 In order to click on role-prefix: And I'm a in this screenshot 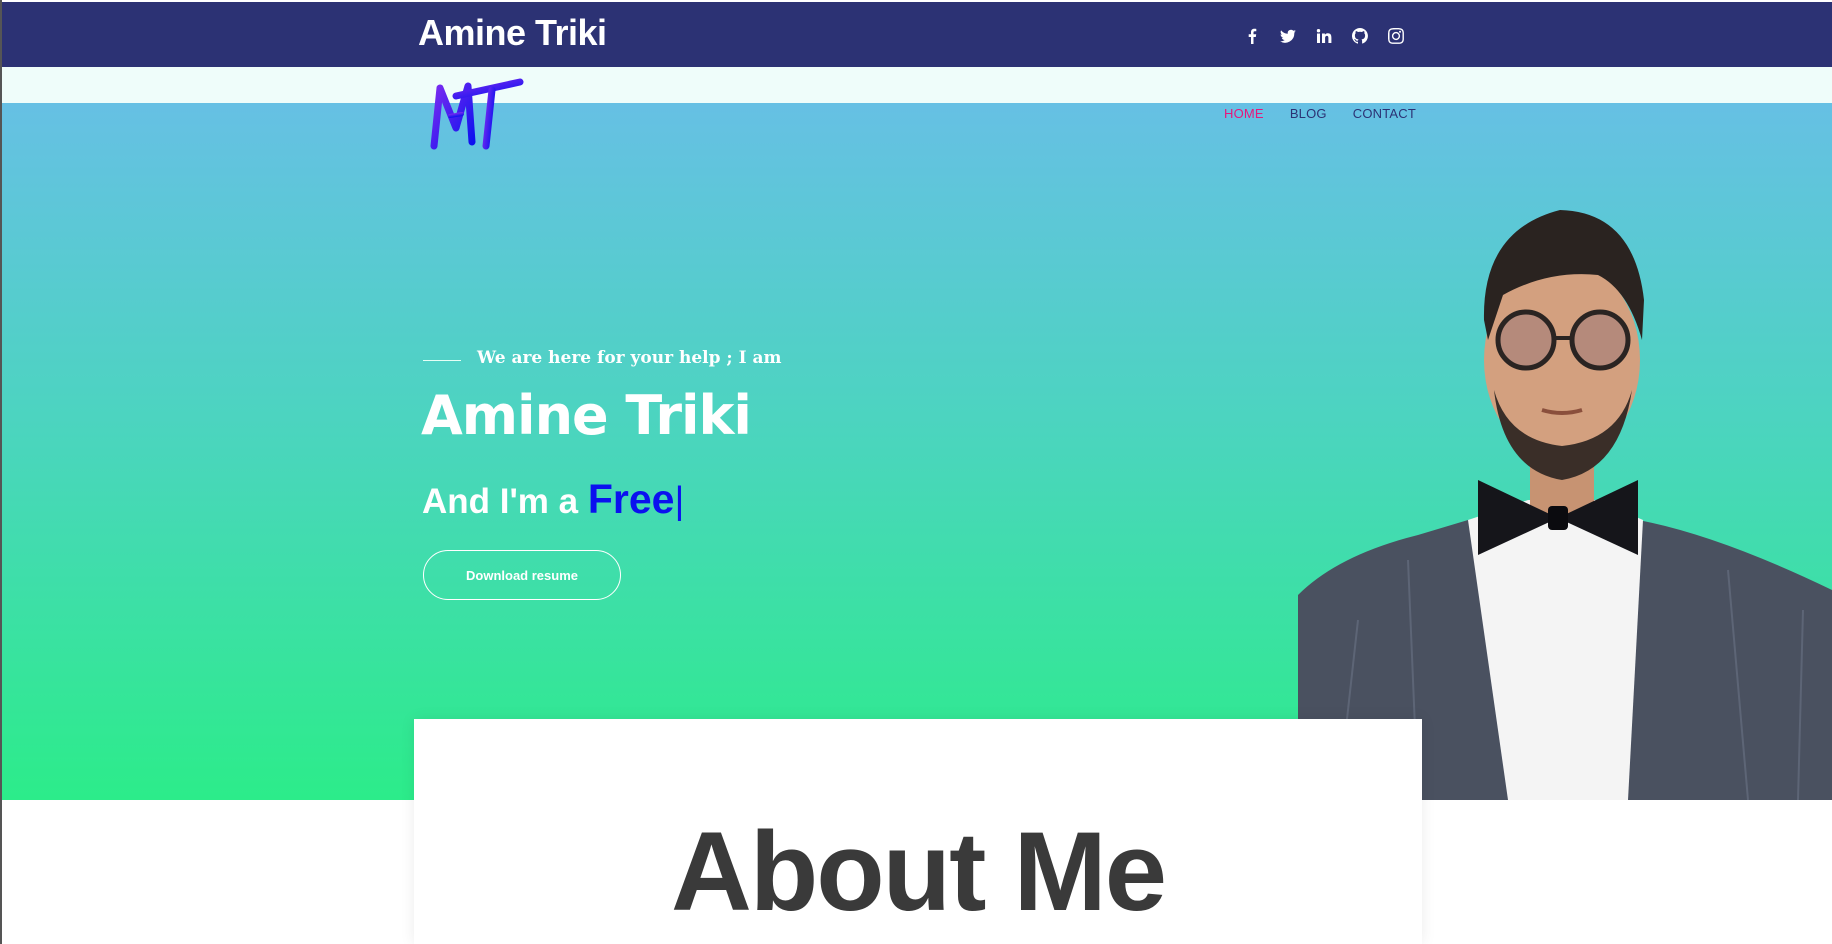, I will do `click(505, 501)`.